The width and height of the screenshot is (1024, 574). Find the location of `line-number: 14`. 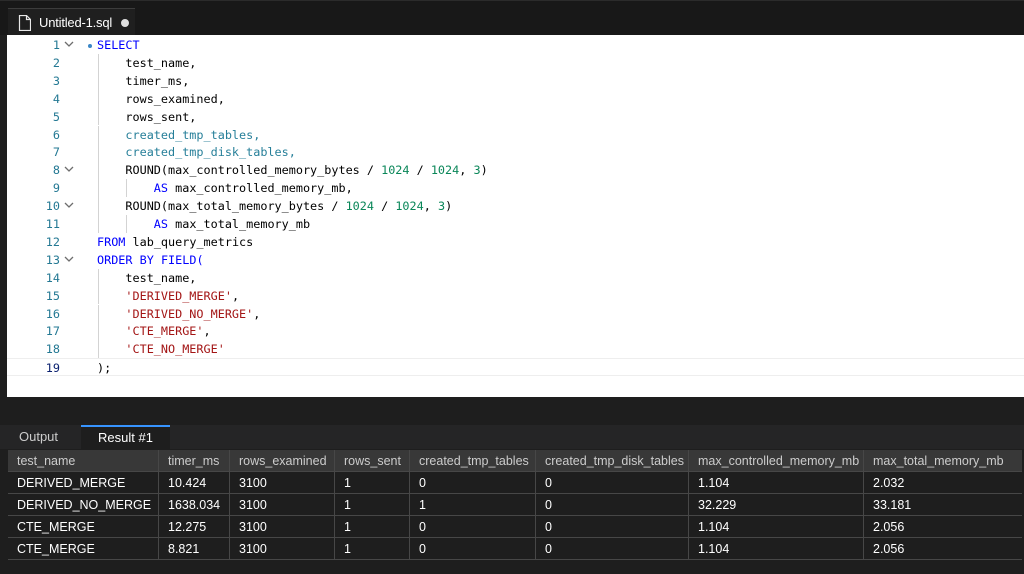

line-number: 14 is located at coordinates (52, 277).